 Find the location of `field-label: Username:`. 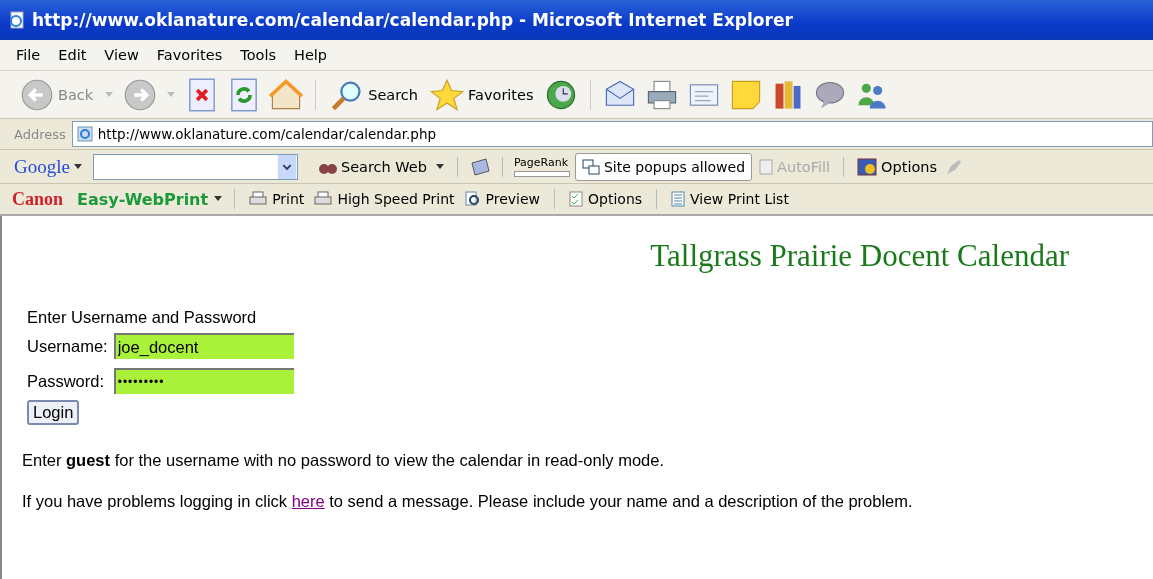

field-label: Username: is located at coordinates (67, 346).